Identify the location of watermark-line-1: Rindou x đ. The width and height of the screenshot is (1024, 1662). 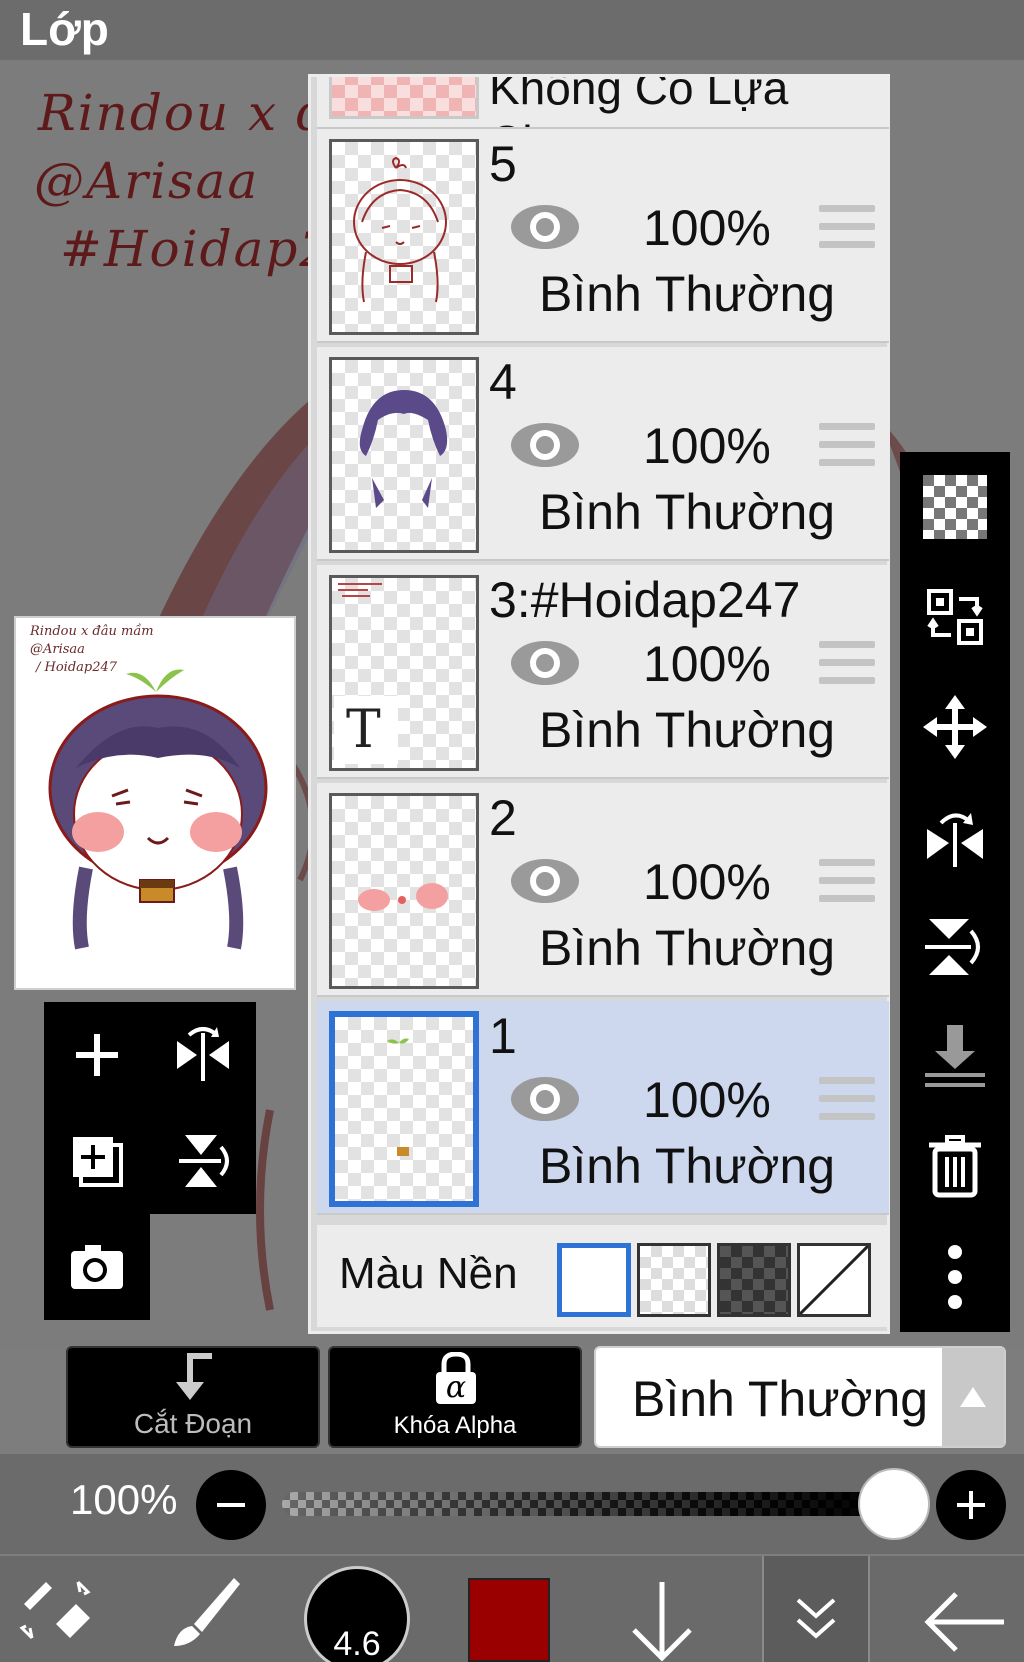
(184, 113).